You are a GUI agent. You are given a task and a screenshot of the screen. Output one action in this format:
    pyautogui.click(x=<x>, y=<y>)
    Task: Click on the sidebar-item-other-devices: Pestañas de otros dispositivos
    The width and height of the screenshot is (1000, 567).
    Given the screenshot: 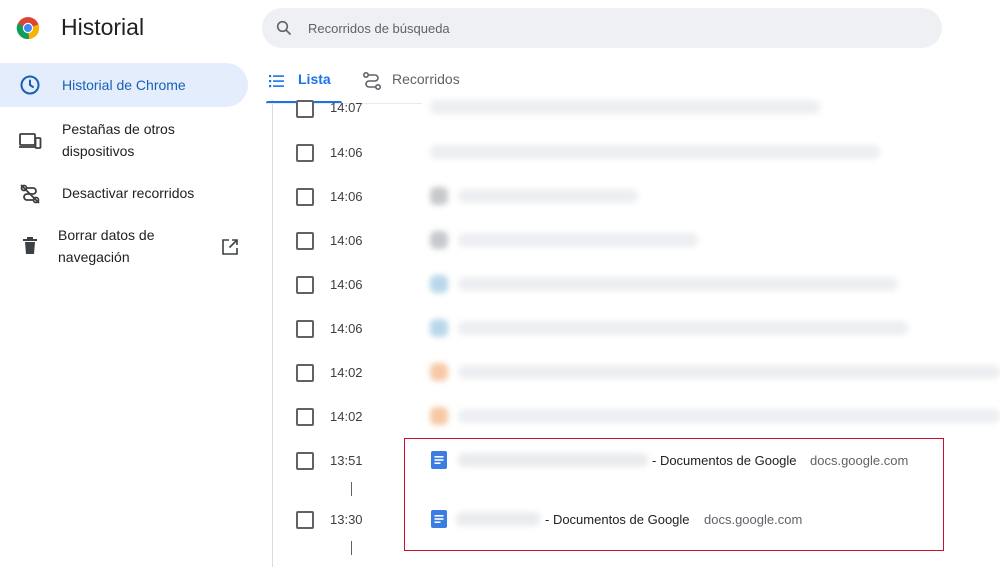 What is the action you would take?
    pyautogui.click(x=124, y=141)
    